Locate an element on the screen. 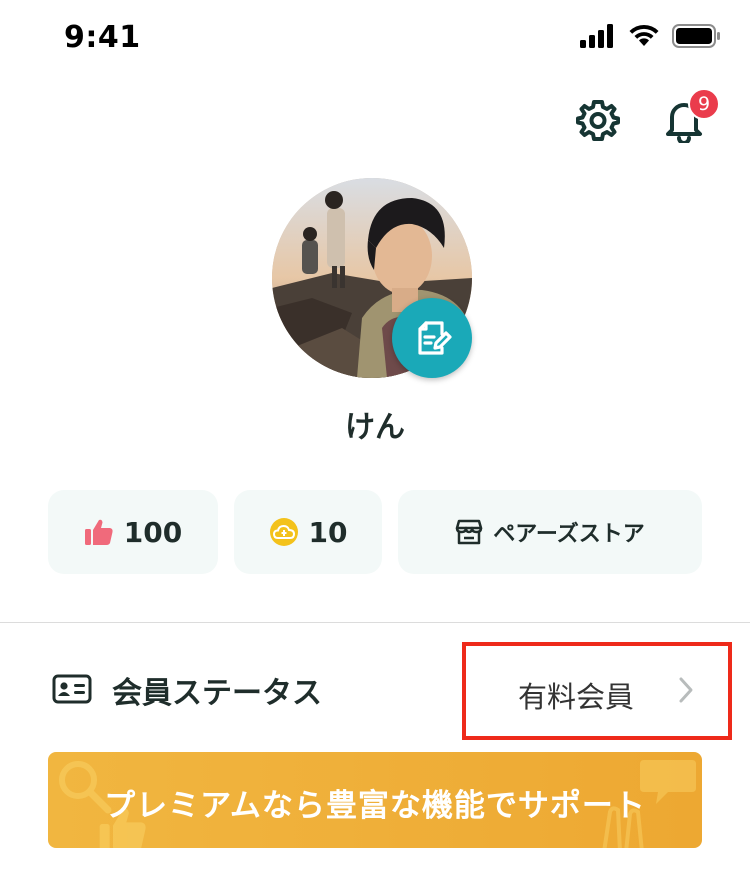 The width and height of the screenshot is (750, 890). store-icon is located at coordinates (469, 532).